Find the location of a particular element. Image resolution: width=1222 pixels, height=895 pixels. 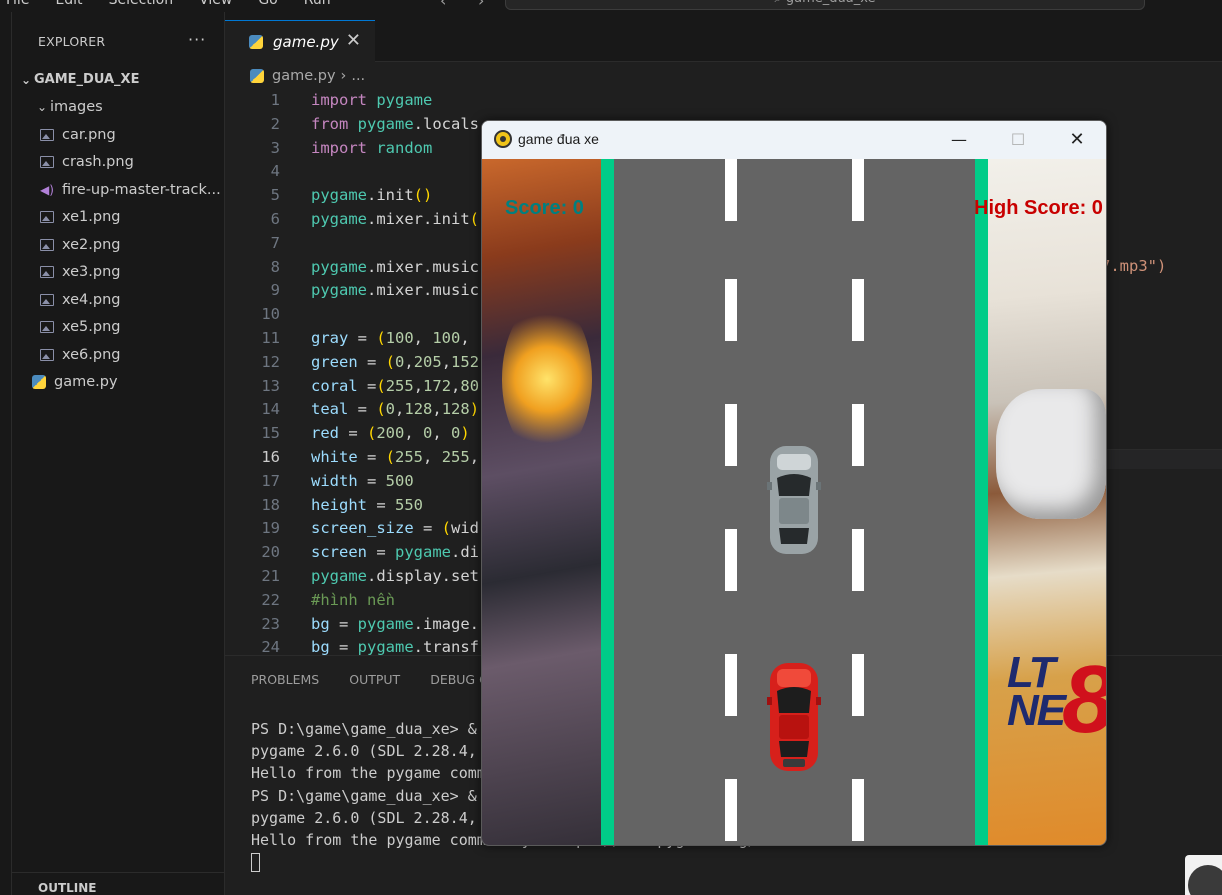

line-number: 3 is located at coordinates (275, 147).